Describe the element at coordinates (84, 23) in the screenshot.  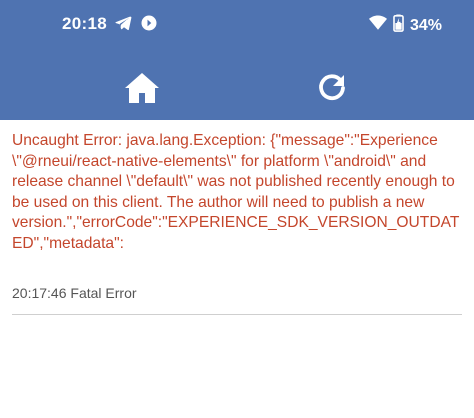
I see `status-time: 20:18` at that location.